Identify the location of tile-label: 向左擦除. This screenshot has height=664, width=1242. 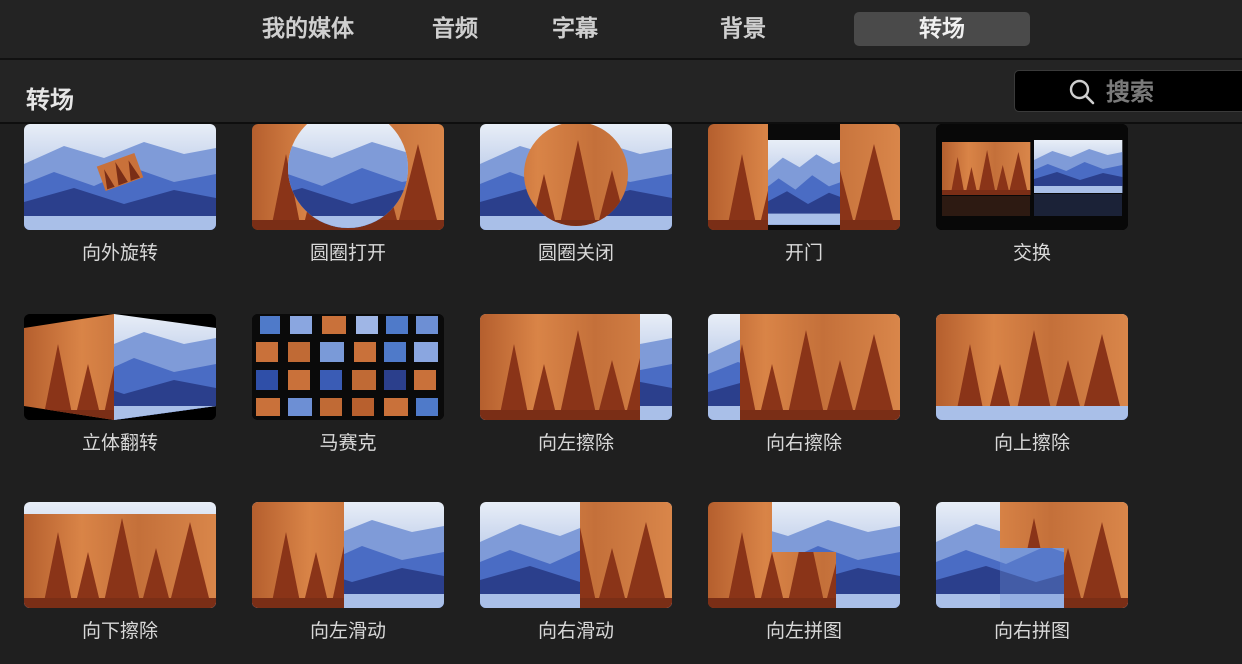
(575, 443).